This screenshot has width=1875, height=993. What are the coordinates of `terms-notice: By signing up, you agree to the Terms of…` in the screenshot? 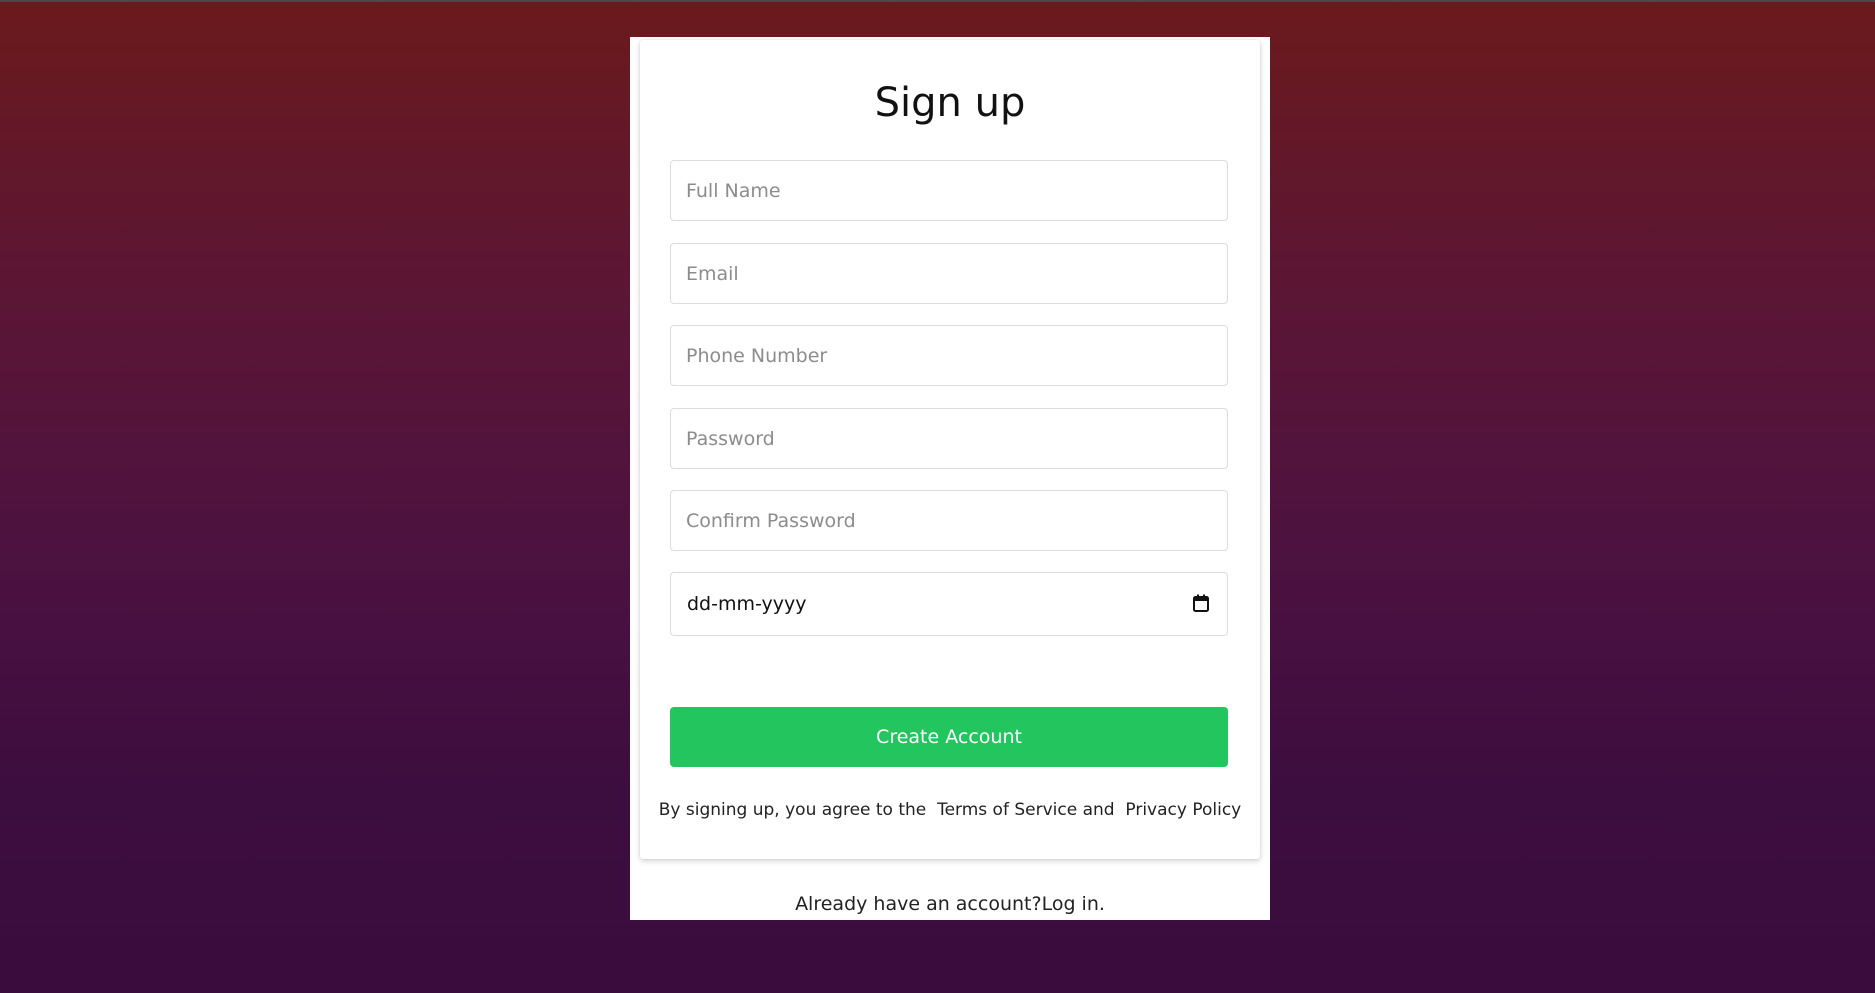 It's located at (950, 810).